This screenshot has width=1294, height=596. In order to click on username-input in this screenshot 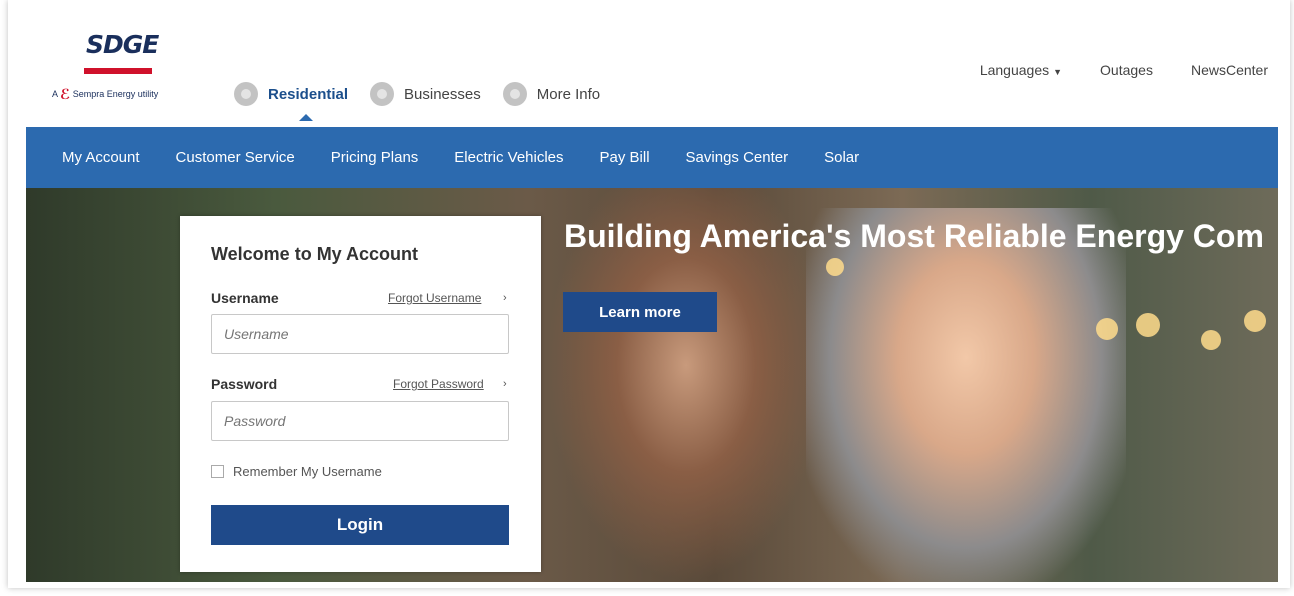, I will do `click(360, 334)`.